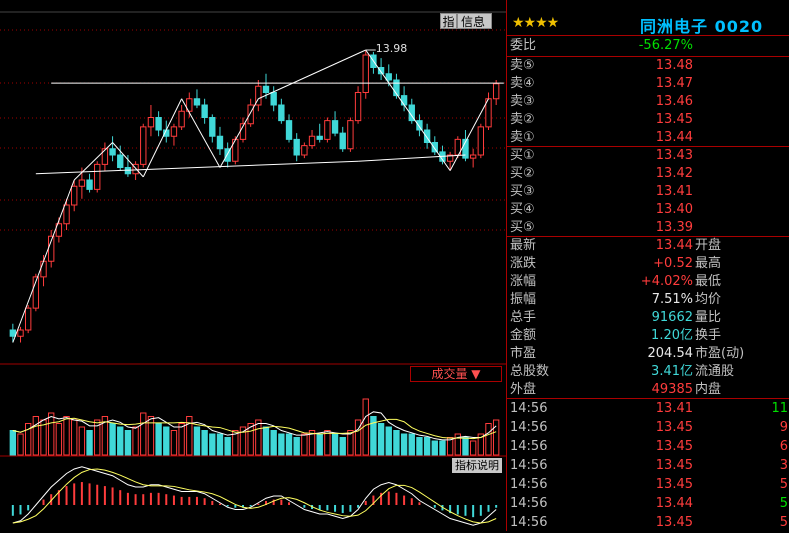 This screenshot has width=789, height=533. I want to click on stat-label: 金额, so click(523, 335).